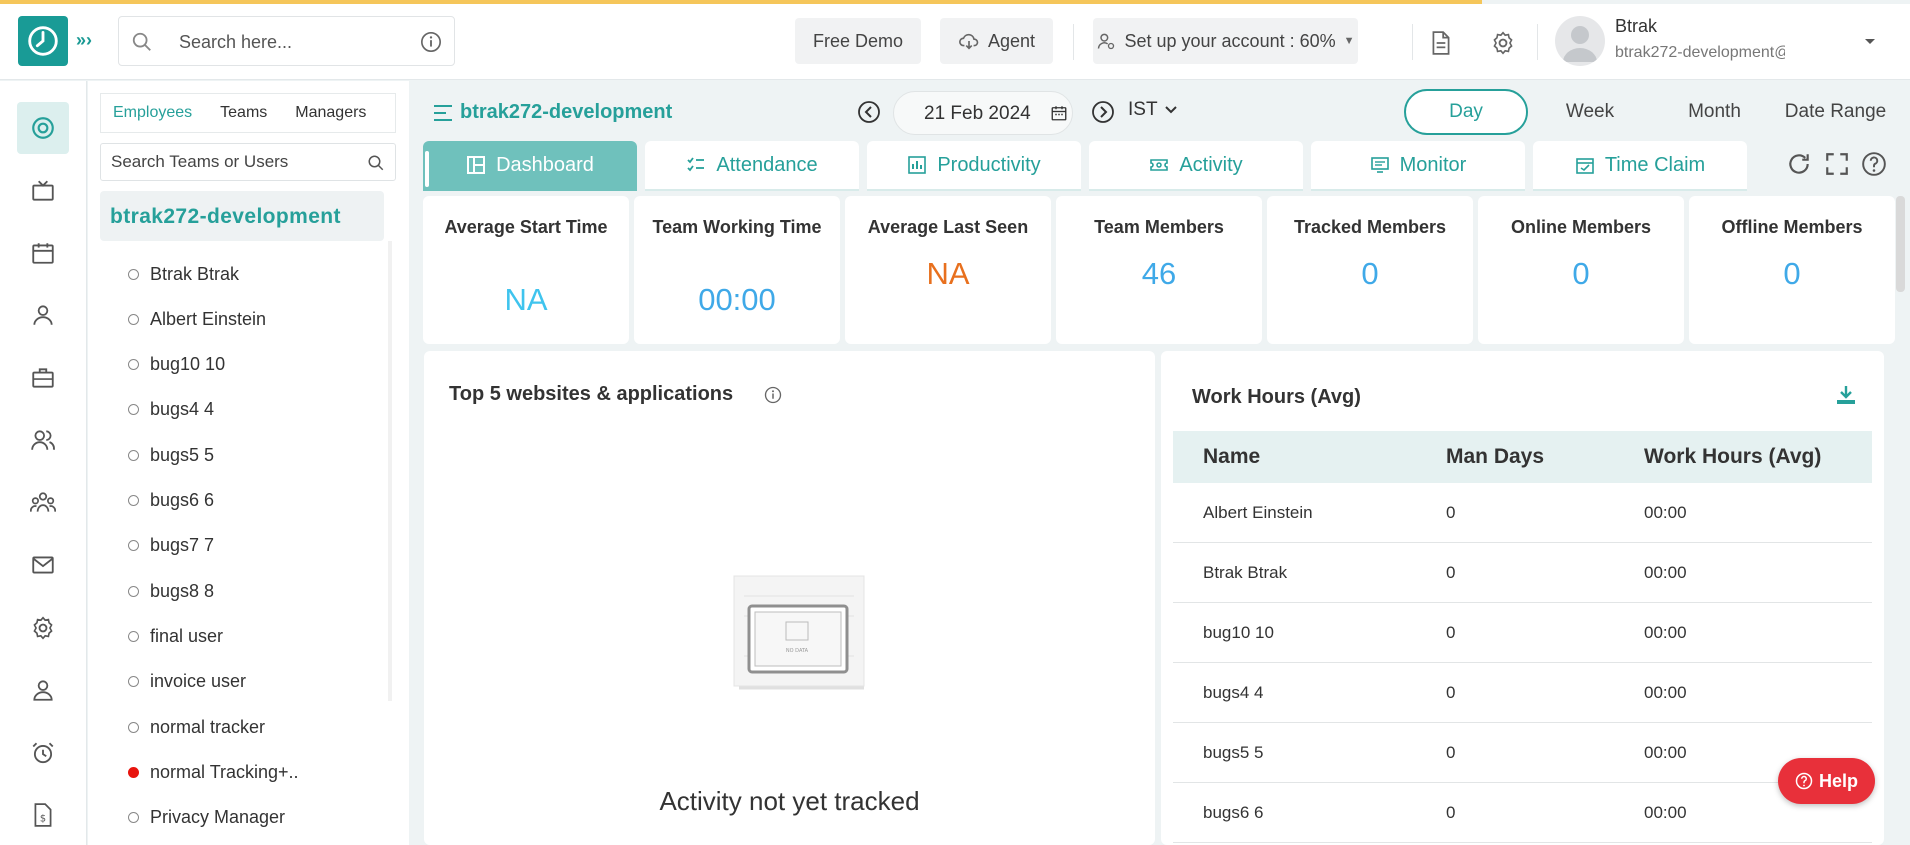 The image size is (1910, 845). I want to click on column-header-work-hours: Work Hours (Avg), so click(1758, 457).